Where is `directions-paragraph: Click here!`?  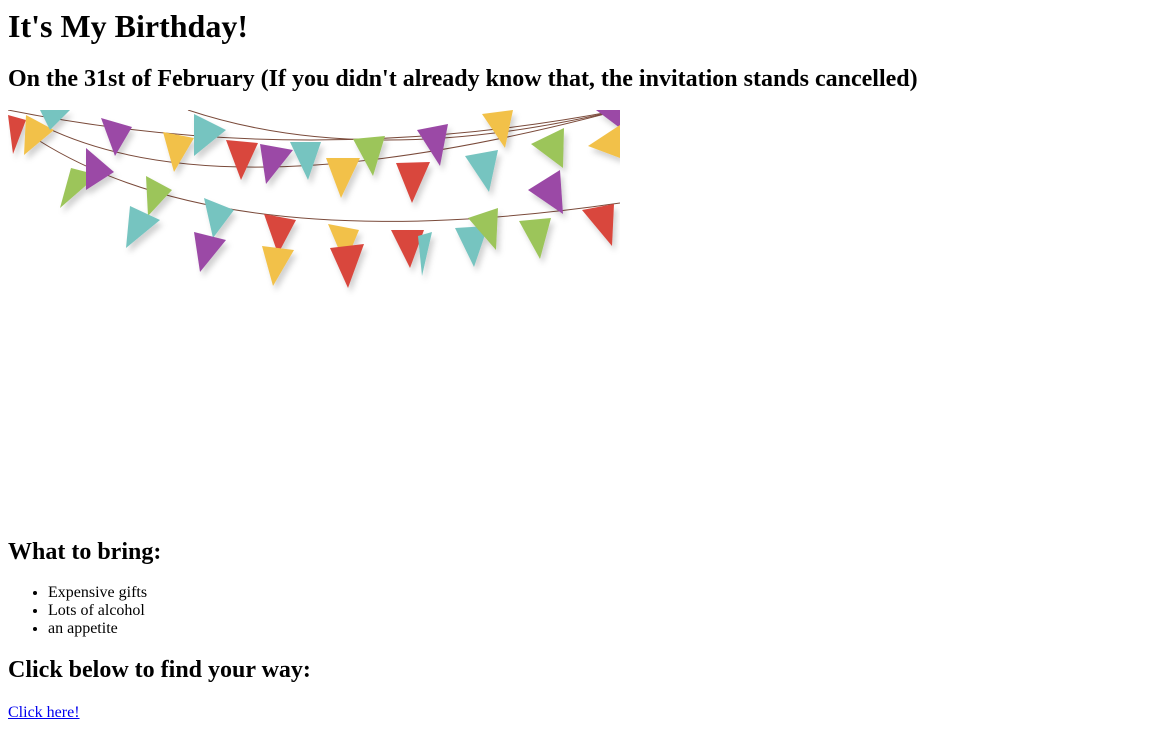
directions-paragraph: Click here! is located at coordinates (584, 713).